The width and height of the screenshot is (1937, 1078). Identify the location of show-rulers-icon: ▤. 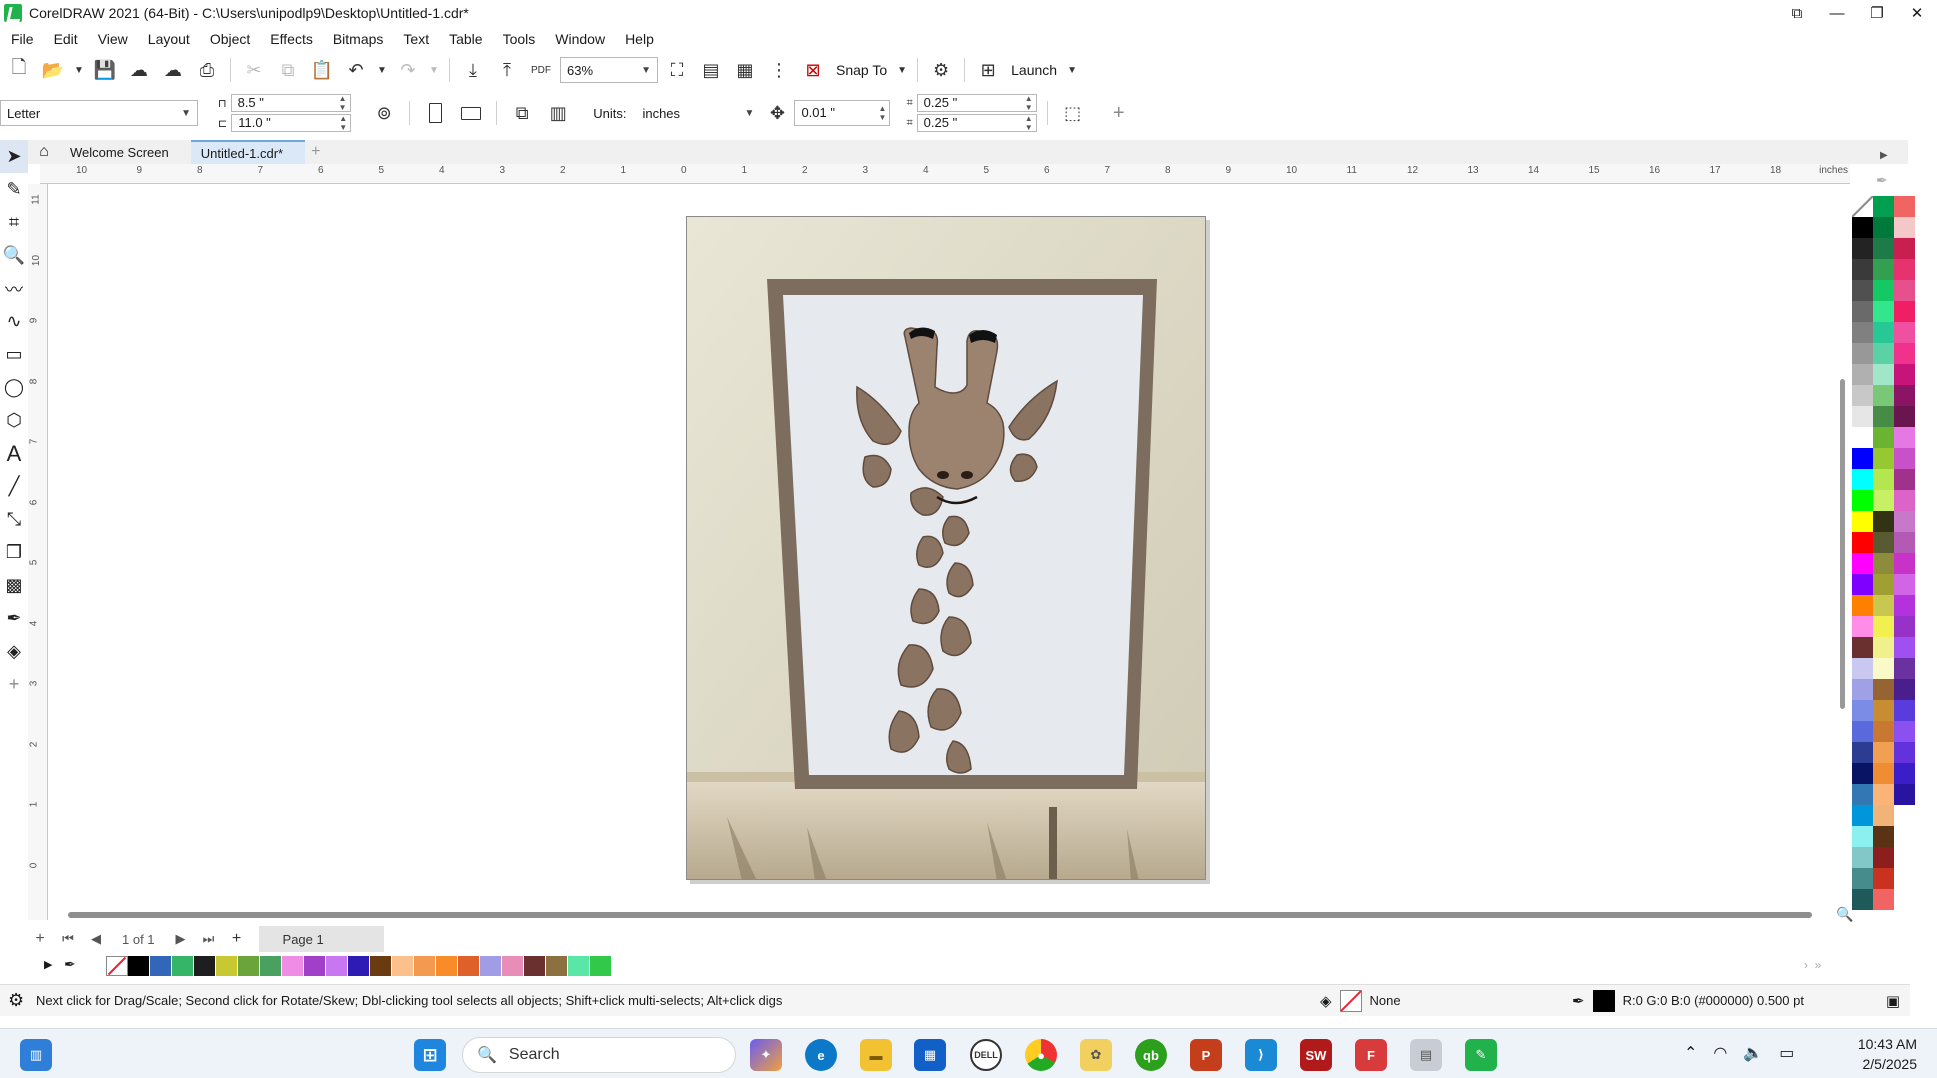
(711, 70).